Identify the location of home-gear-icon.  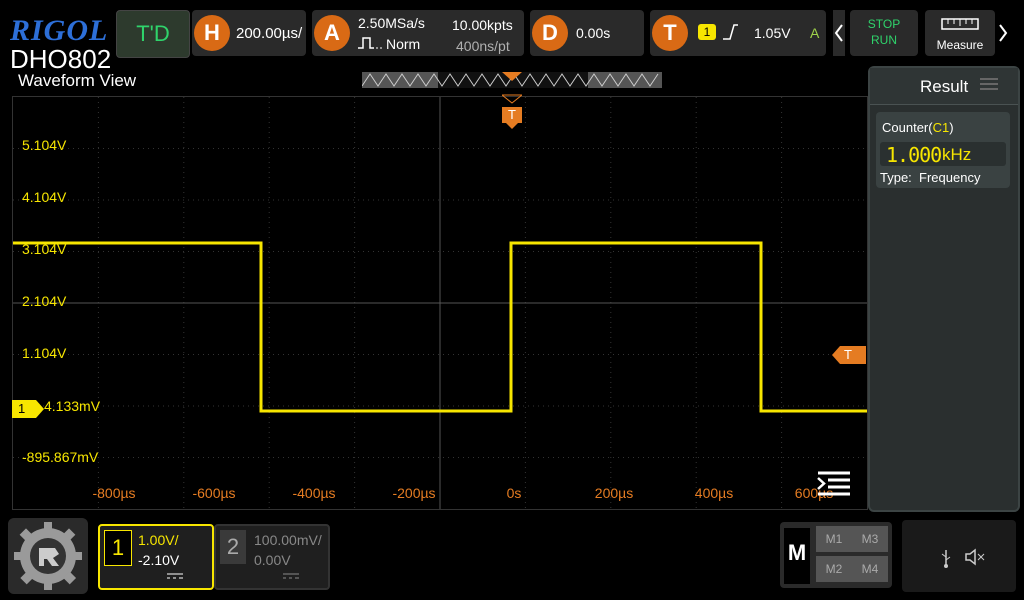
(48, 556).